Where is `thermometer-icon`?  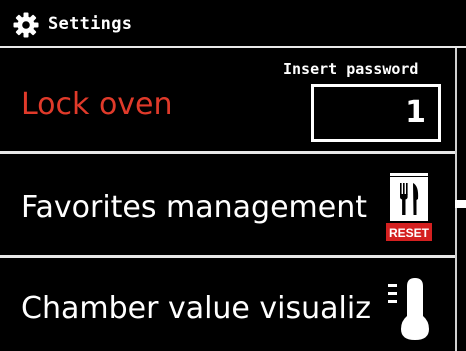 thermometer-icon is located at coordinates (408, 309).